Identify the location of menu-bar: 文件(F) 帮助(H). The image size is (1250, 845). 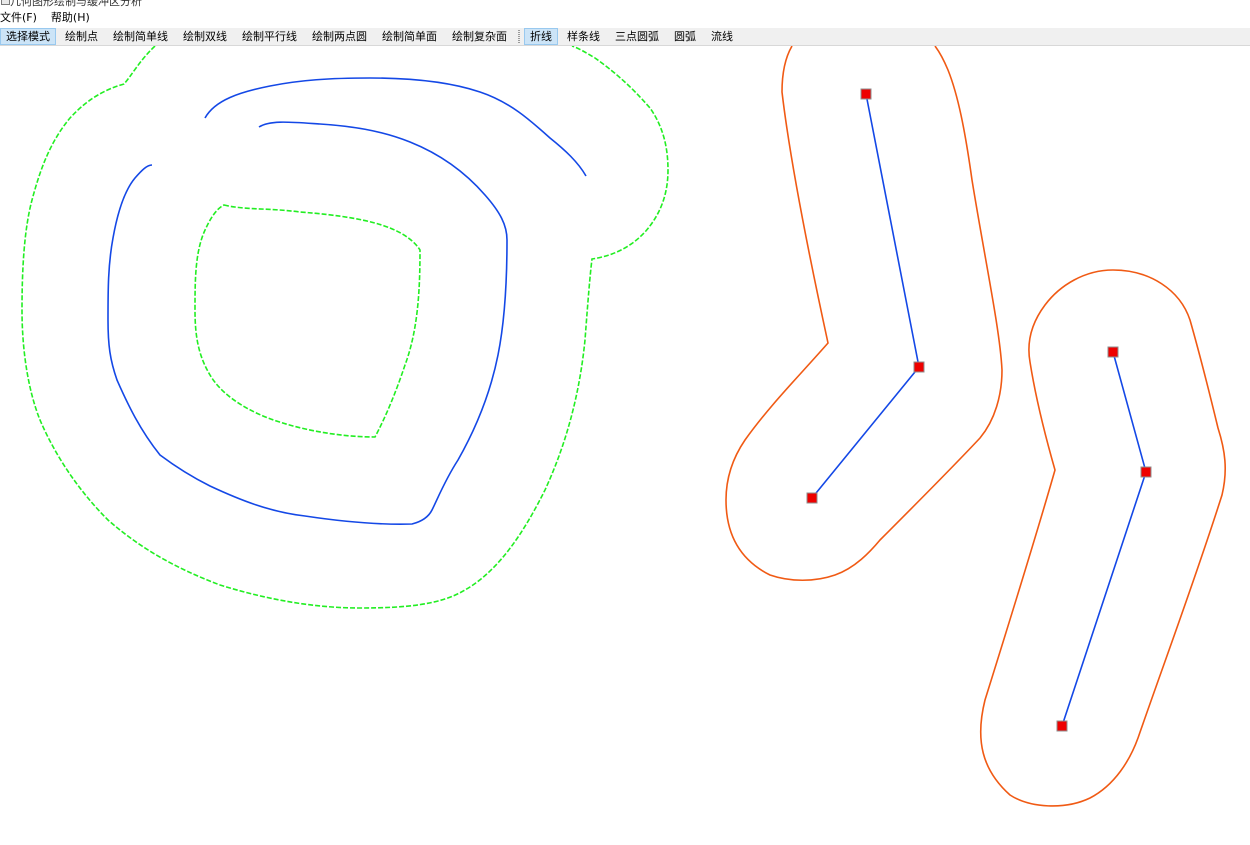
(625, 18).